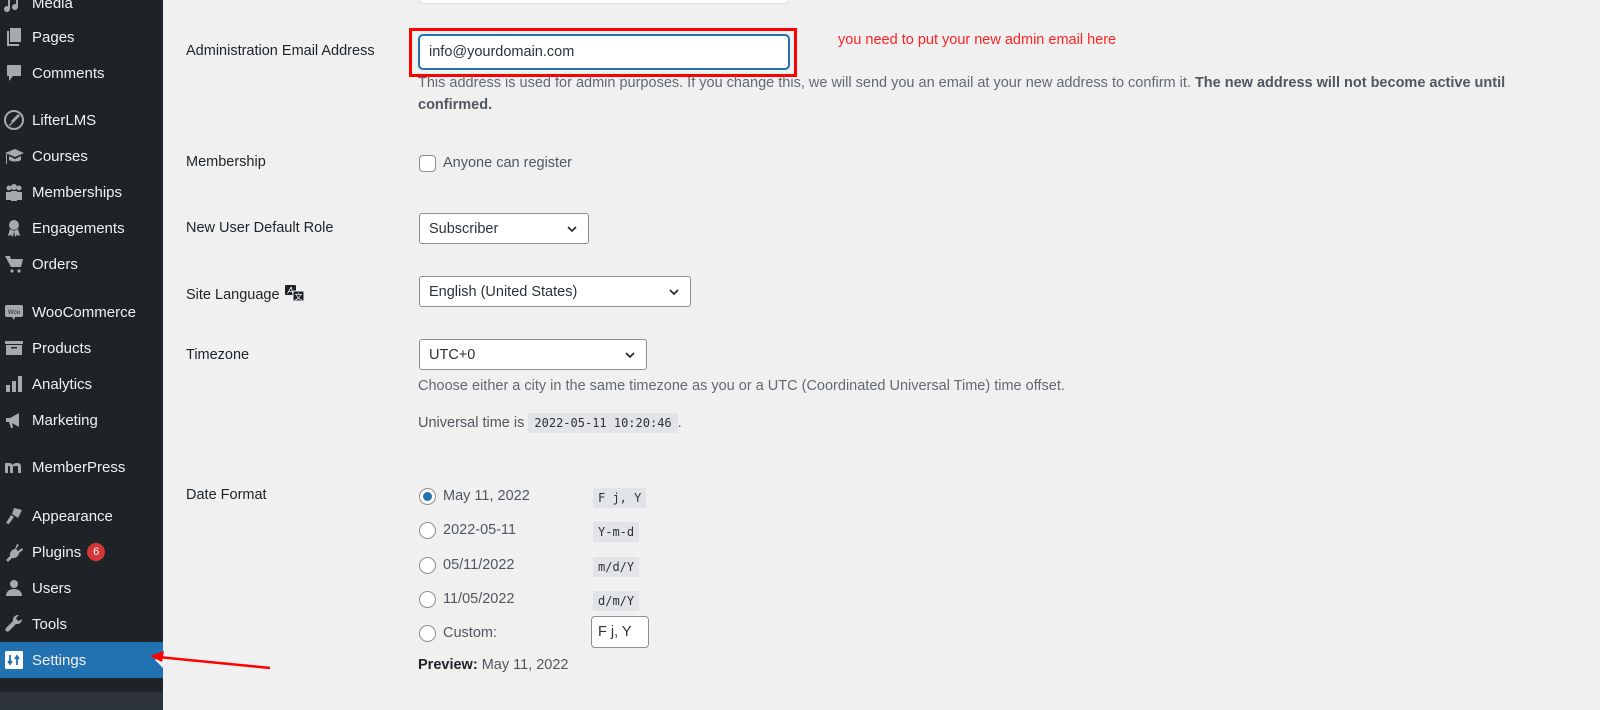 The width and height of the screenshot is (1600, 710). What do you see at coordinates (62, 384) in the screenshot?
I see `sidebar-item-label: Analytics` at bounding box center [62, 384].